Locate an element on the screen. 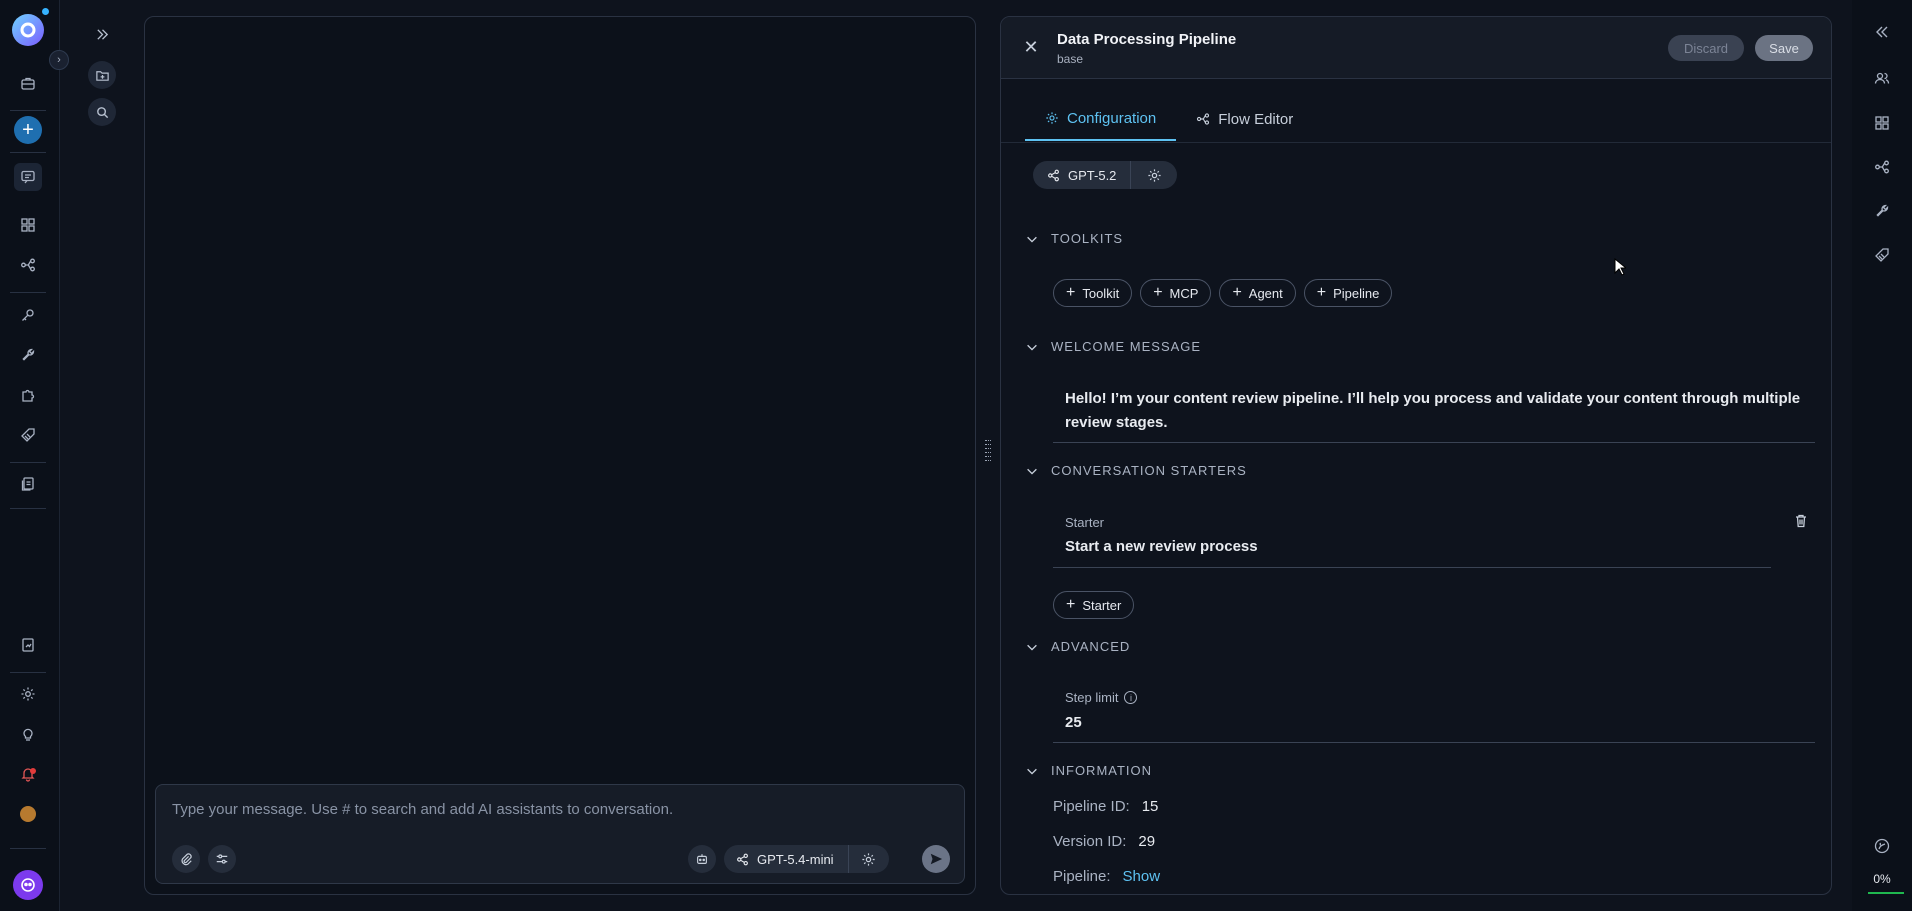 The image size is (1912, 911). info-label: Version ID: is located at coordinates (1090, 841).